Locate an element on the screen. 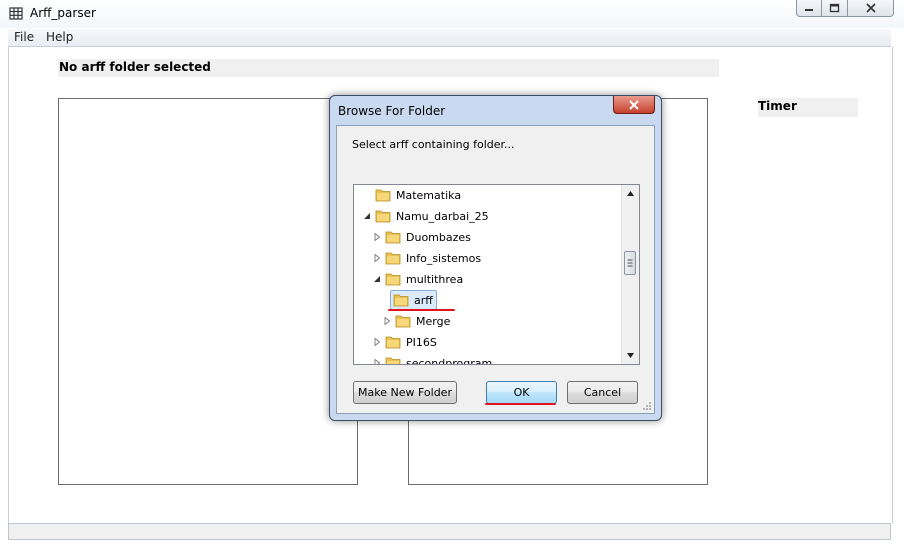 Image resolution: width=904 pixels, height=546 pixels. tree-item-arff: arff is located at coordinates (413, 300).